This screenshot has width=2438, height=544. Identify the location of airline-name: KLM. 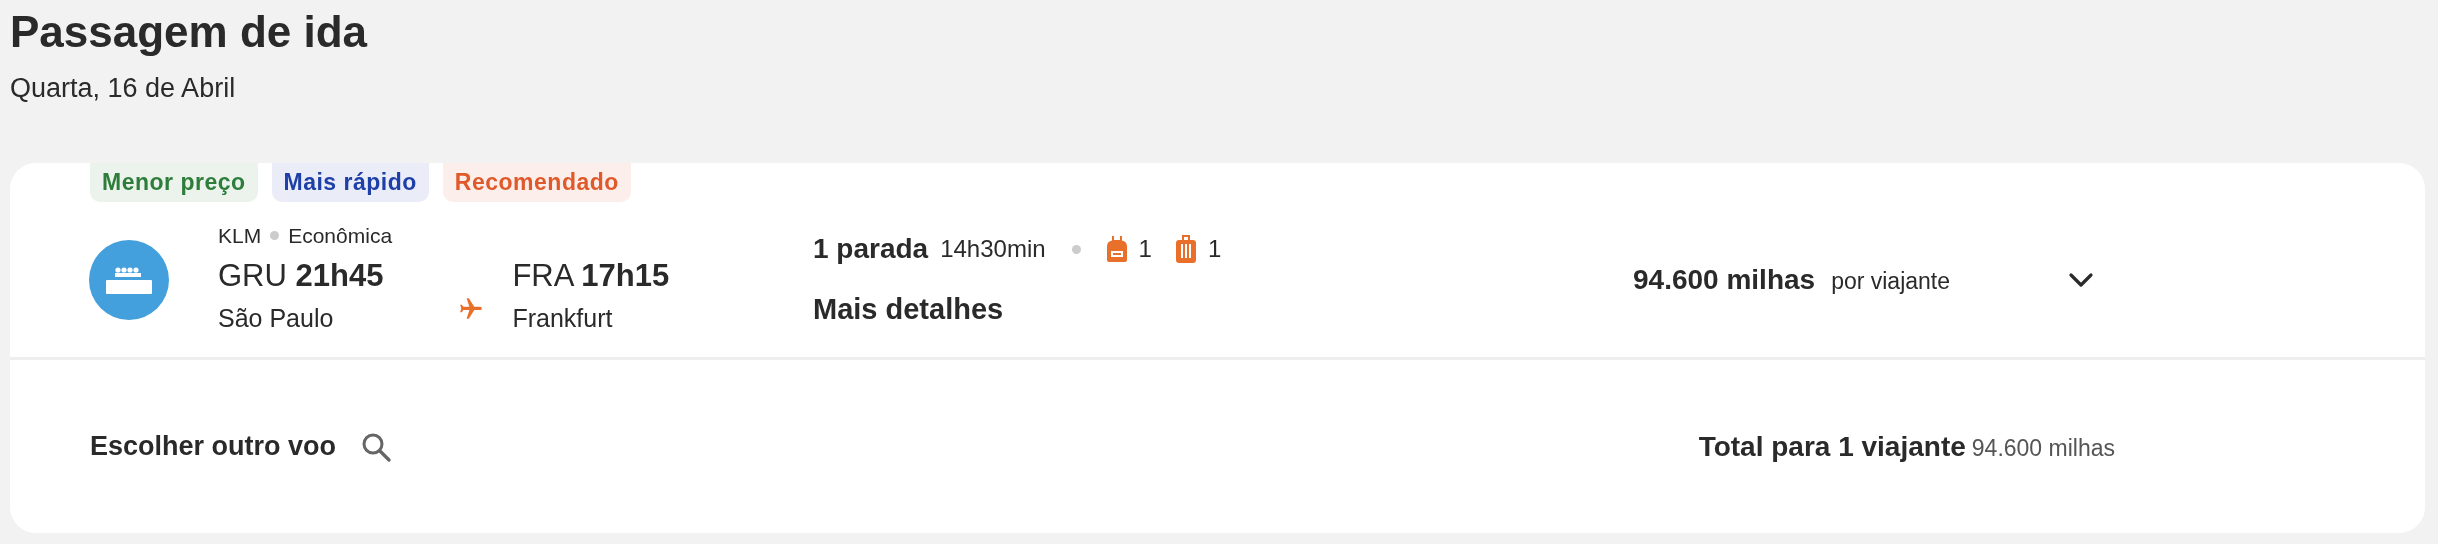
(240, 235).